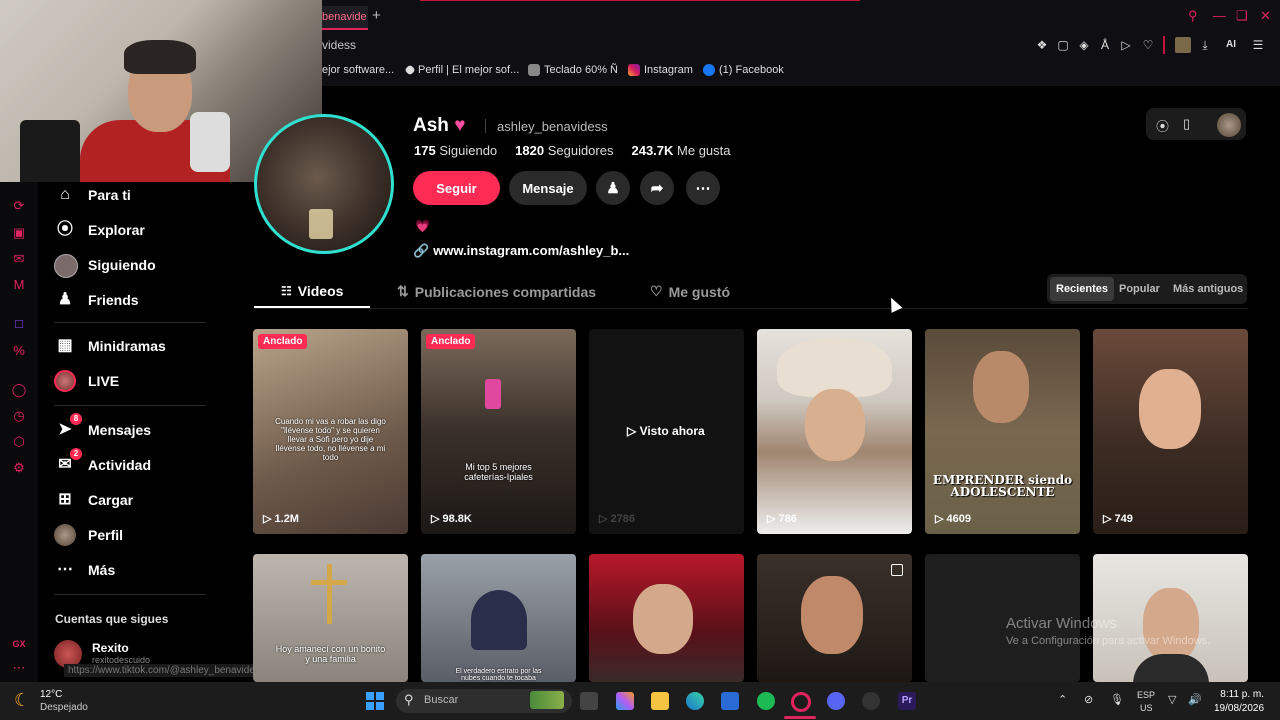 The image size is (1280, 720). I want to click on edge-icon, so click(695, 701).